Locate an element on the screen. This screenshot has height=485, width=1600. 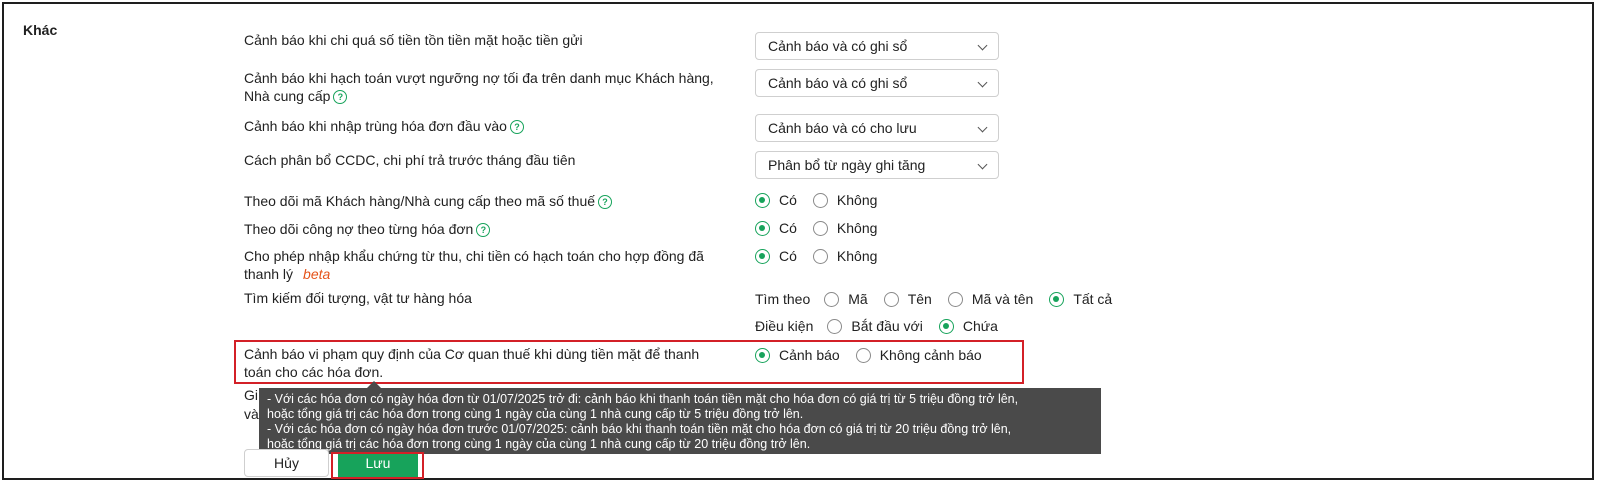
row-duplicate-invoice-label: Cảnh báo khi nhập trùng hóa đơn đầu vào? is located at coordinates (489, 126).